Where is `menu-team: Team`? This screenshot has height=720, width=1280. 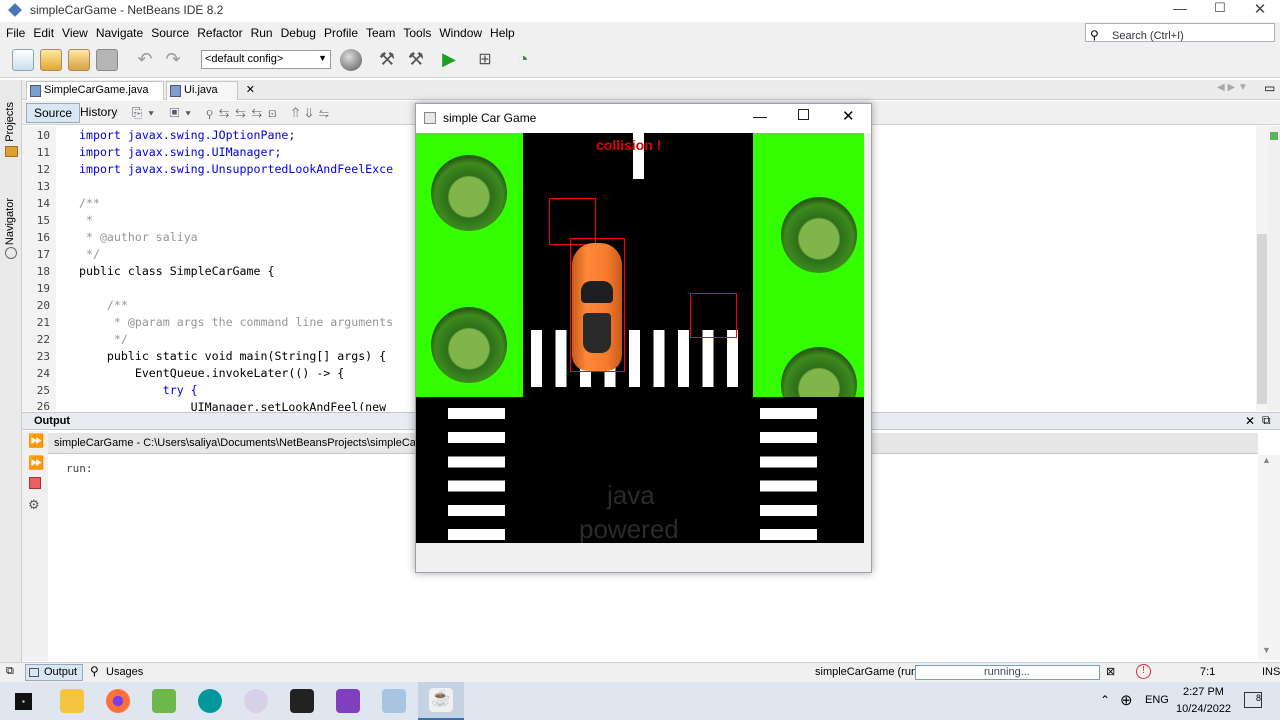 menu-team: Team is located at coordinates (380, 33).